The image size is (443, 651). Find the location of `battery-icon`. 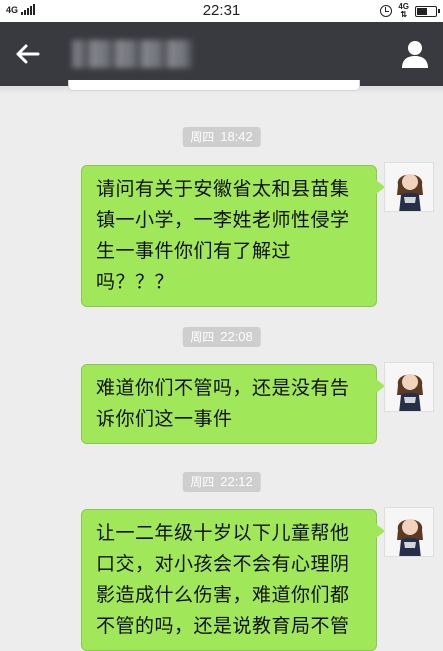

battery-icon is located at coordinates (427, 11).